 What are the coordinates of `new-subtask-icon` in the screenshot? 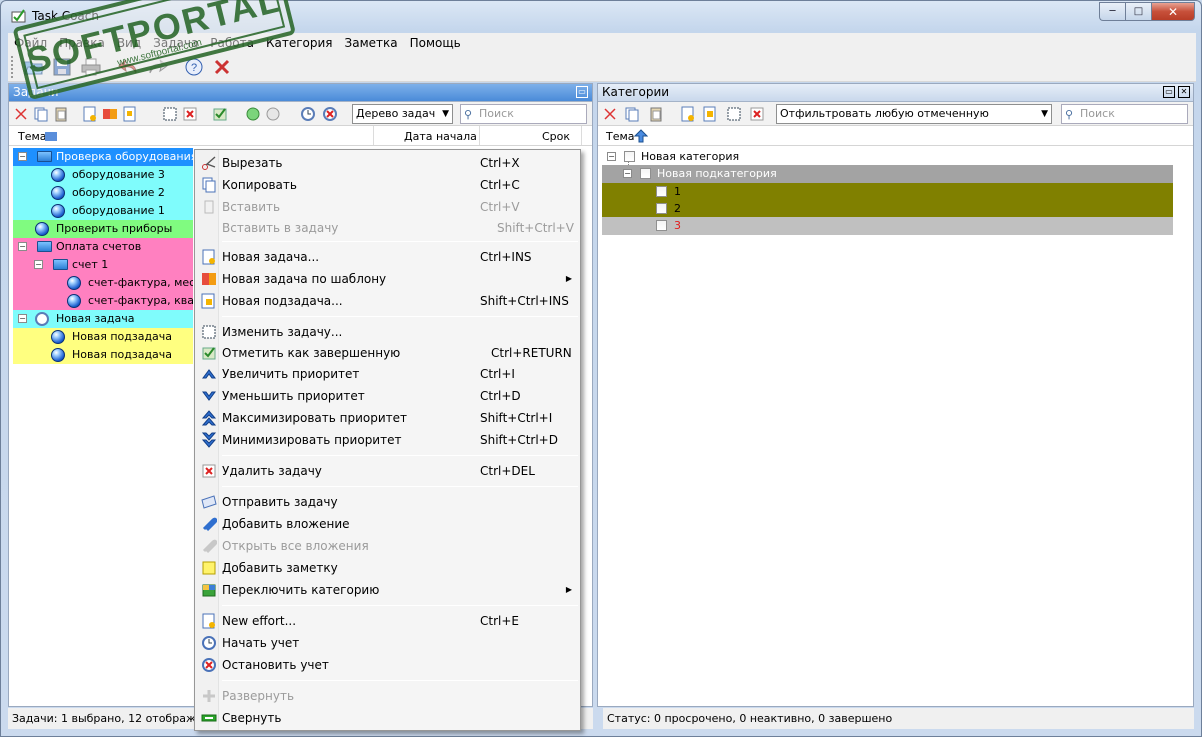 It's located at (130, 114).